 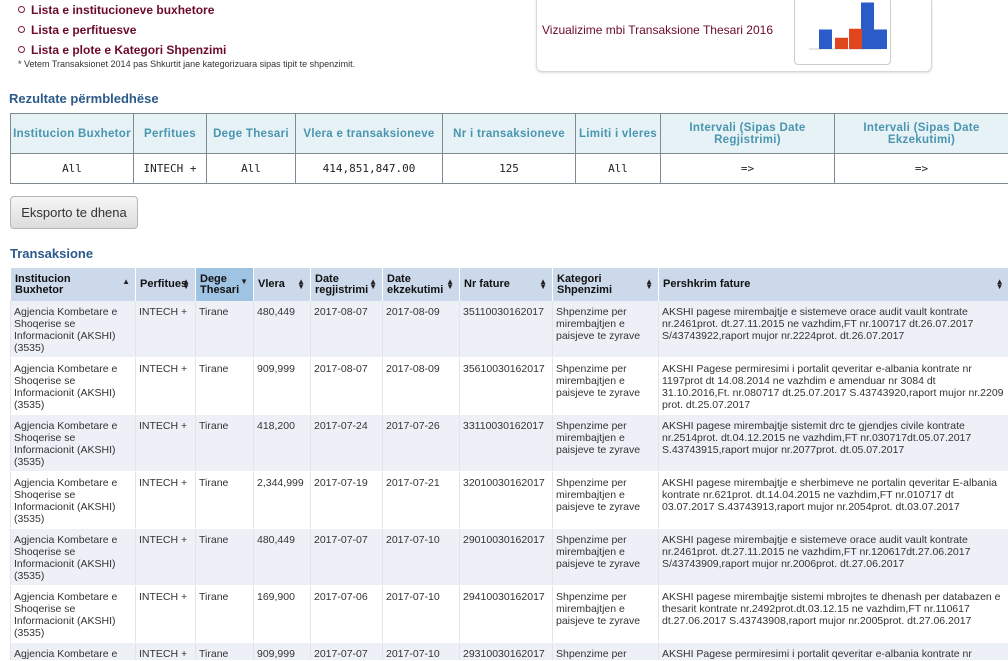 What do you see at coordinates (72, 134) in the screenshot?
I see `summary-col-institution: Institucion Buxhetor` at bounding box center [72, 134].